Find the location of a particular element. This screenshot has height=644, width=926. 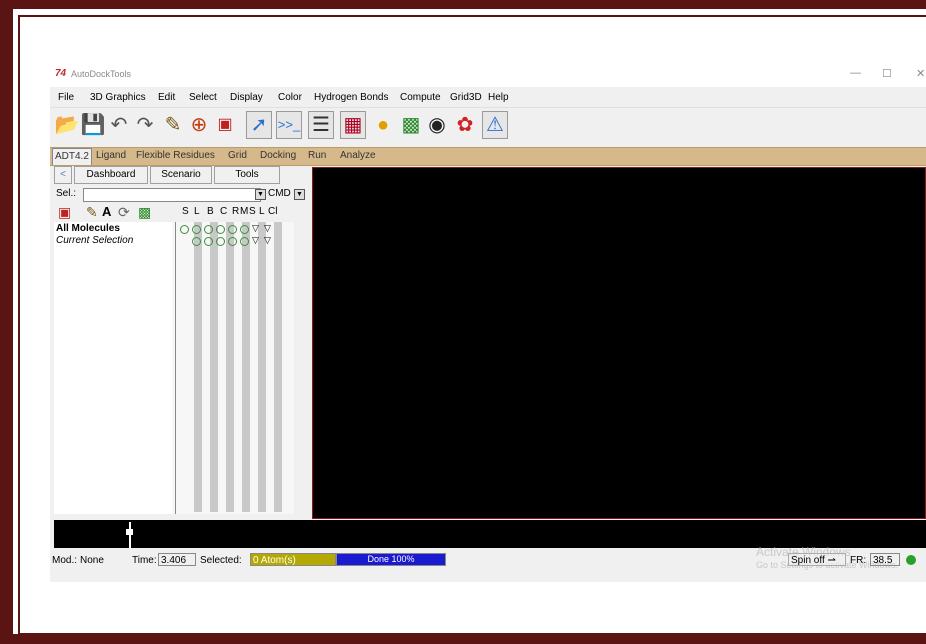

timeline-cursor is located at coordinates (130, 535).